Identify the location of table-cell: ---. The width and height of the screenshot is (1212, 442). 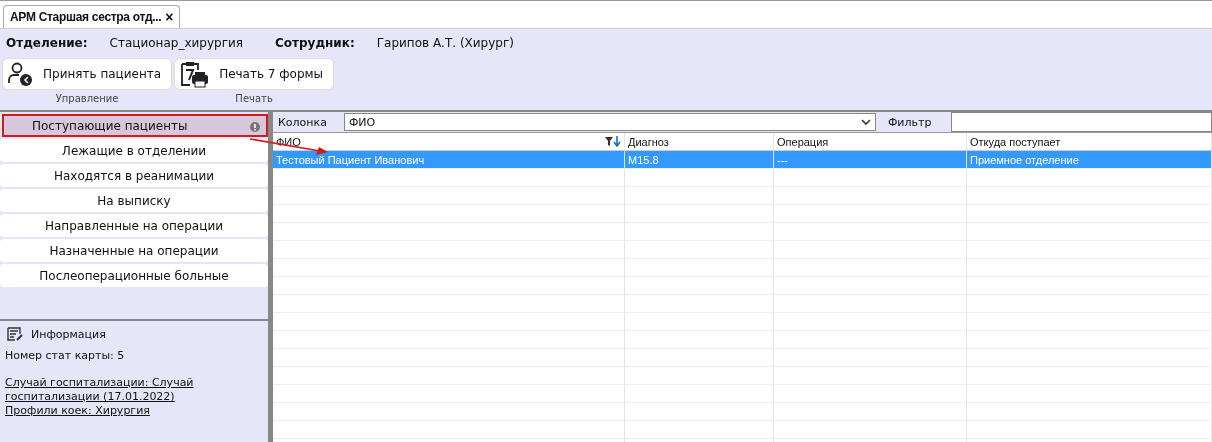
(870, 159).